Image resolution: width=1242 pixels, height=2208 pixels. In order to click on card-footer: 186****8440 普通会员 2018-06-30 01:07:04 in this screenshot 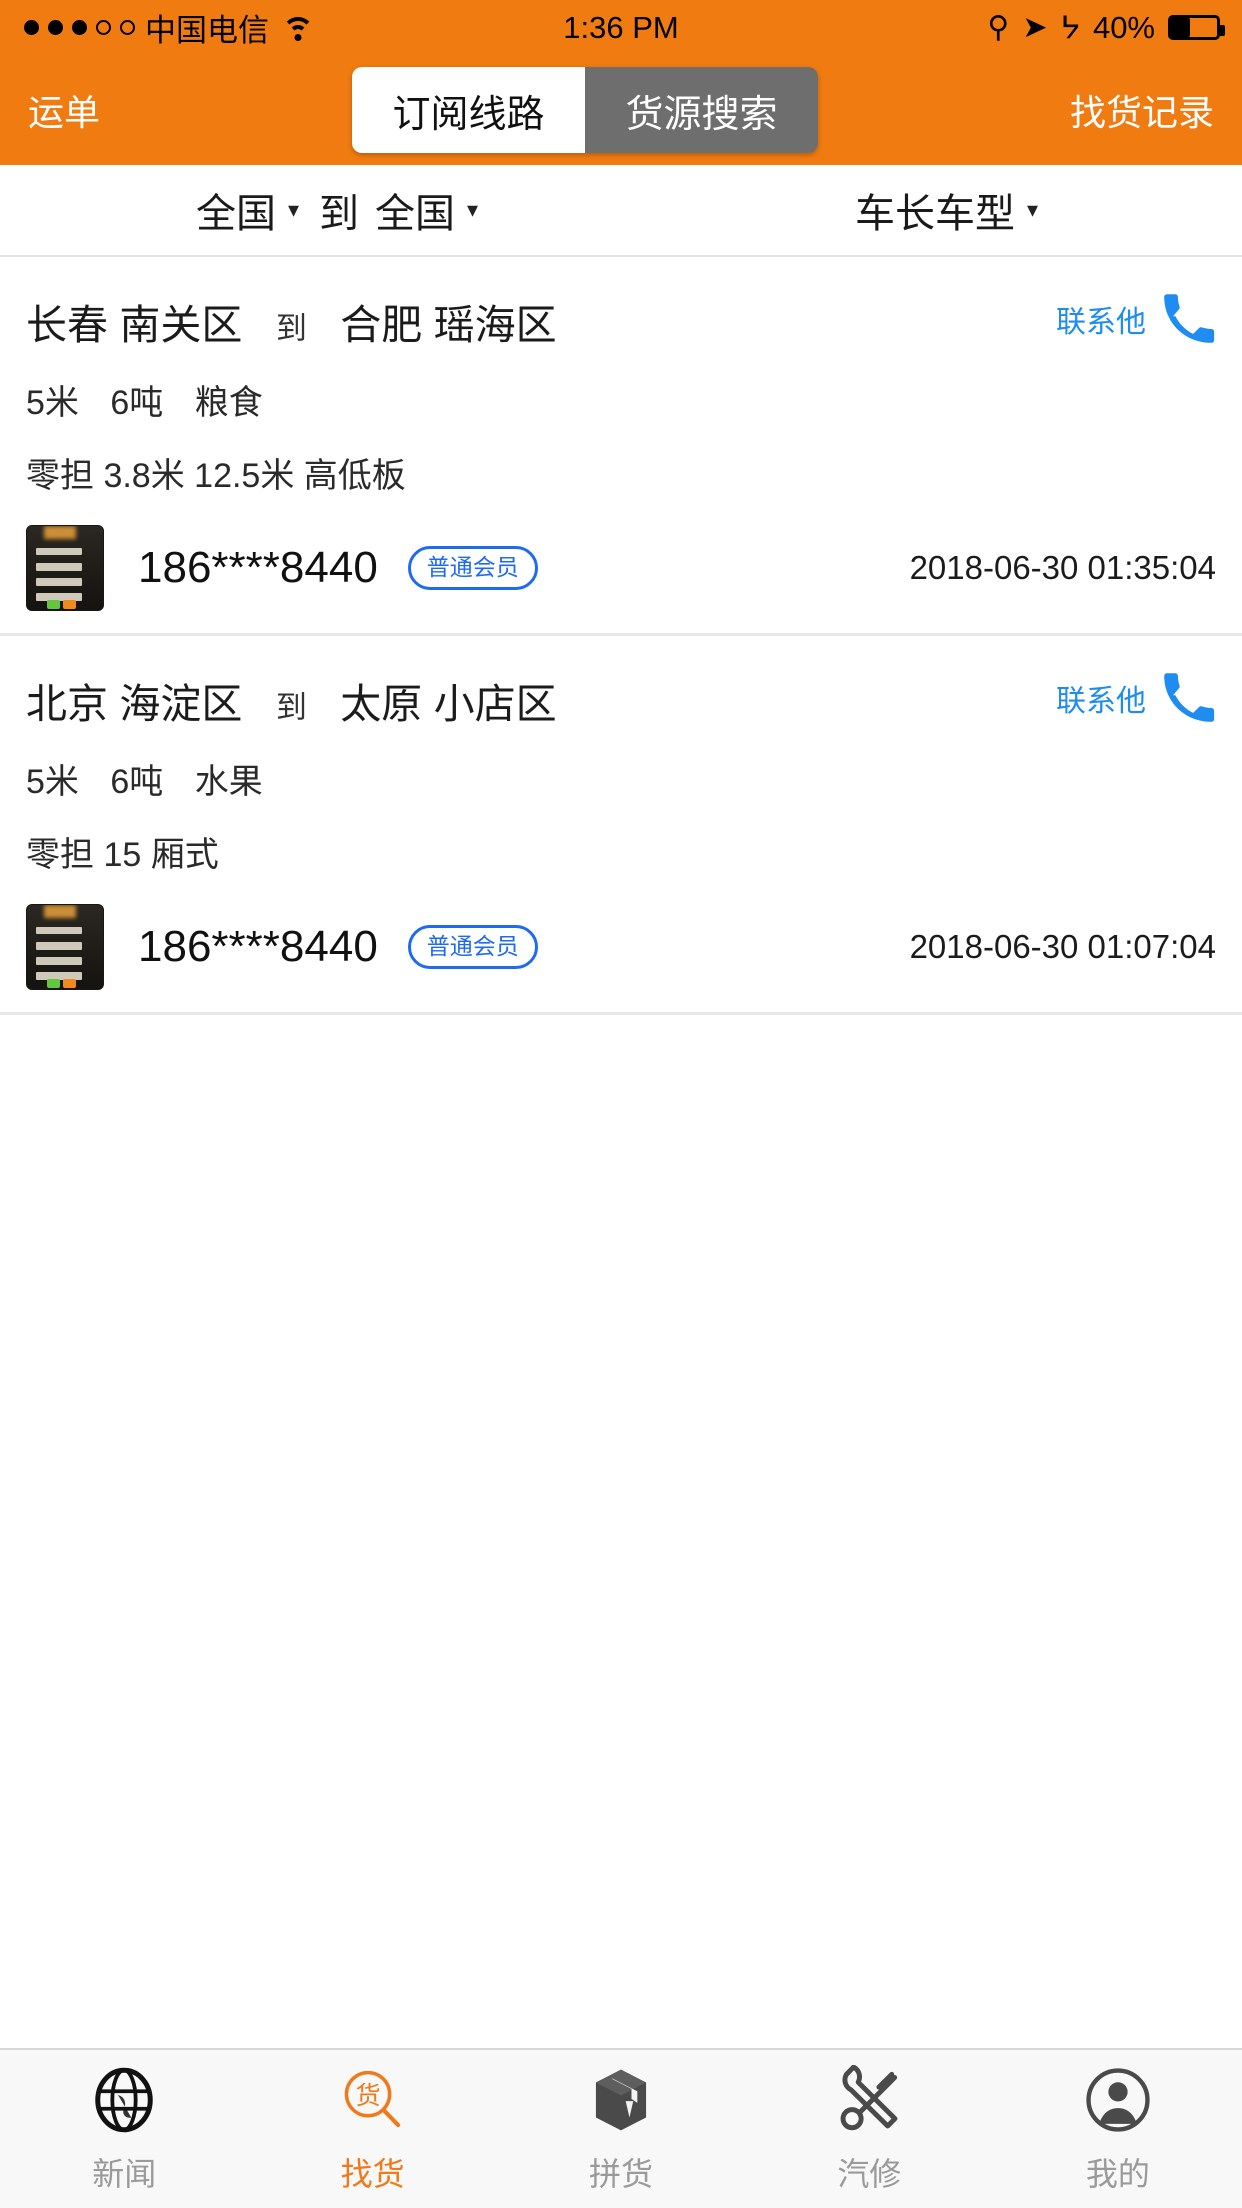, I will do `click(621, 947)`.